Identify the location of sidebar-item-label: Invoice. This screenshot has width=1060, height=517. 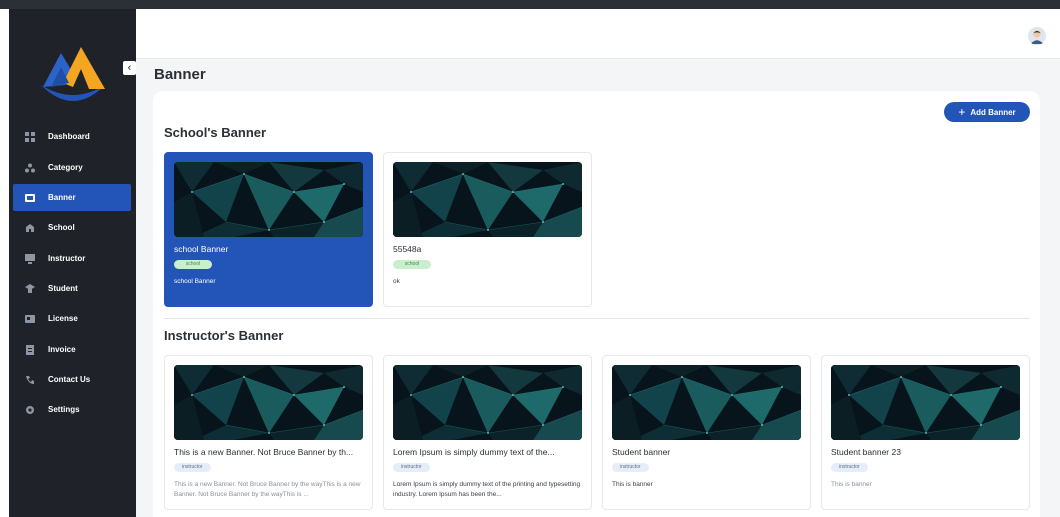
(62, 349).